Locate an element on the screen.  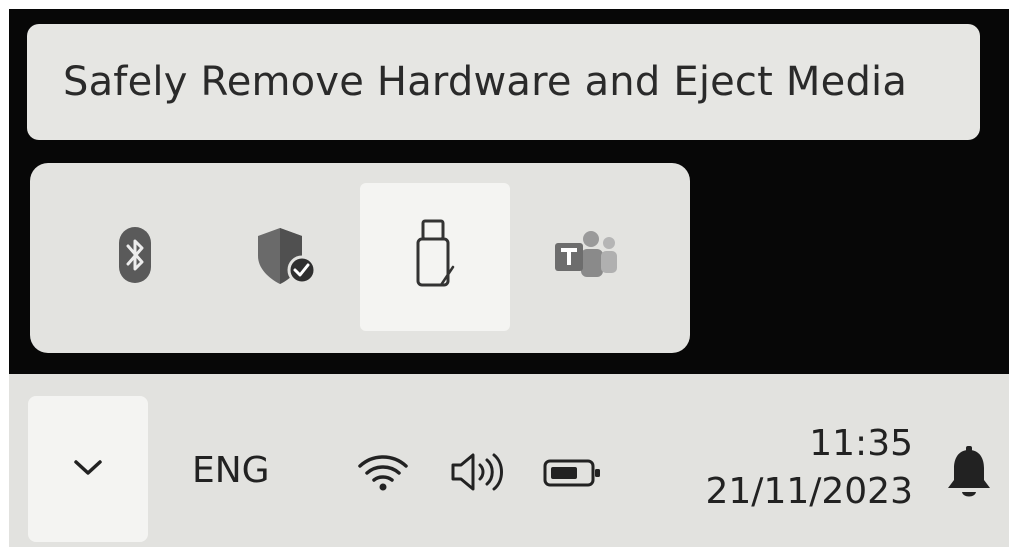
tooltip-text: Safely Remove Hardware and Eject Media is located at coordinates (485, 82).